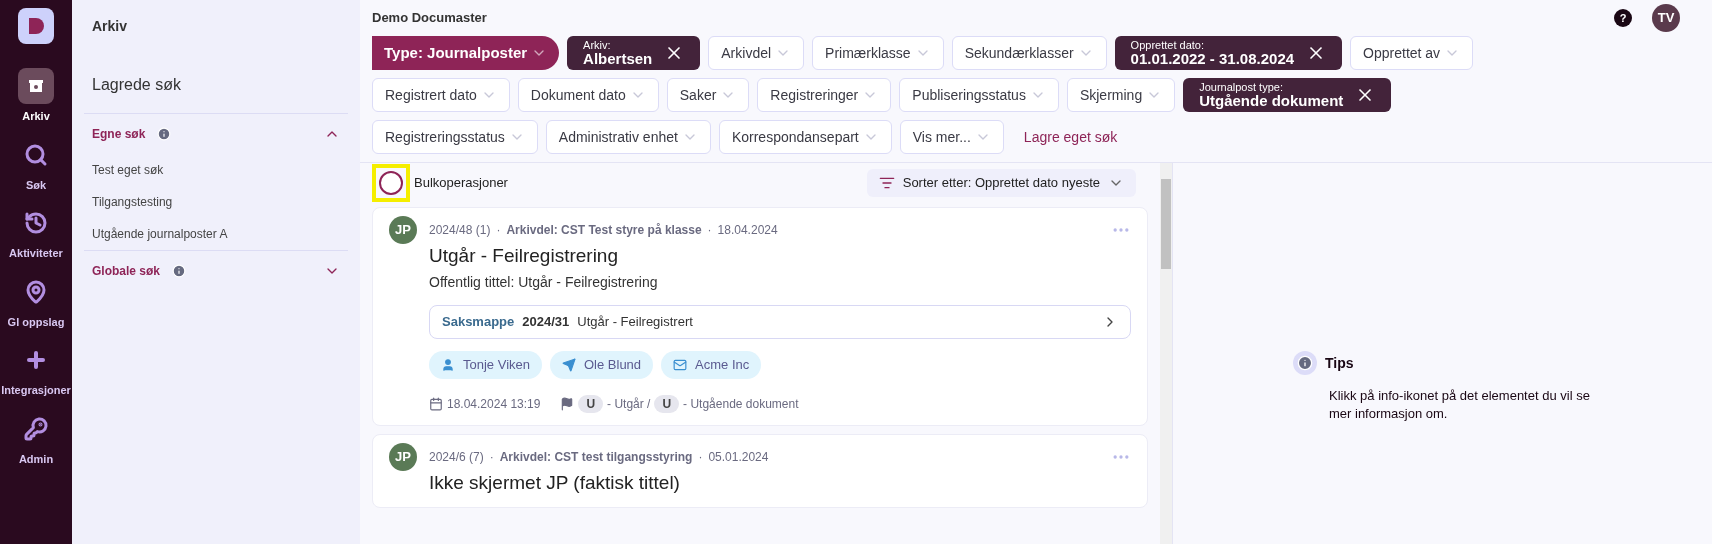 This screenshot has height=544, width=1712. I want to click on nav-item: Gl oppslag, so click(36, 301).